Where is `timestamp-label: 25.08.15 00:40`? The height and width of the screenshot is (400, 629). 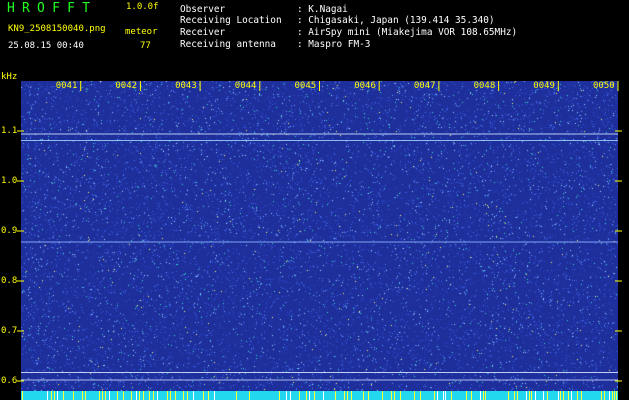 timestamp-label: 25.08.15 00:40 is located at coordinates (46, 46).